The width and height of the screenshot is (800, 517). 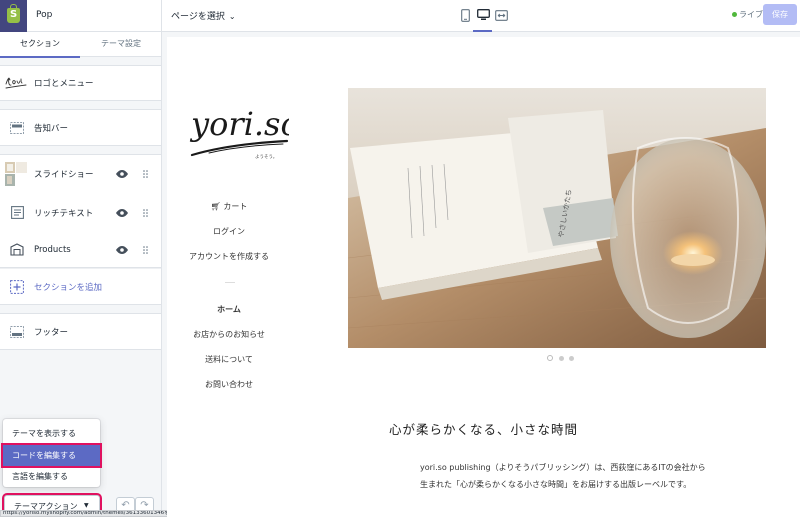 I want to click on rich-text-heading: 心が柔らかくなる、小さな時間, so click(x=483, y=429).